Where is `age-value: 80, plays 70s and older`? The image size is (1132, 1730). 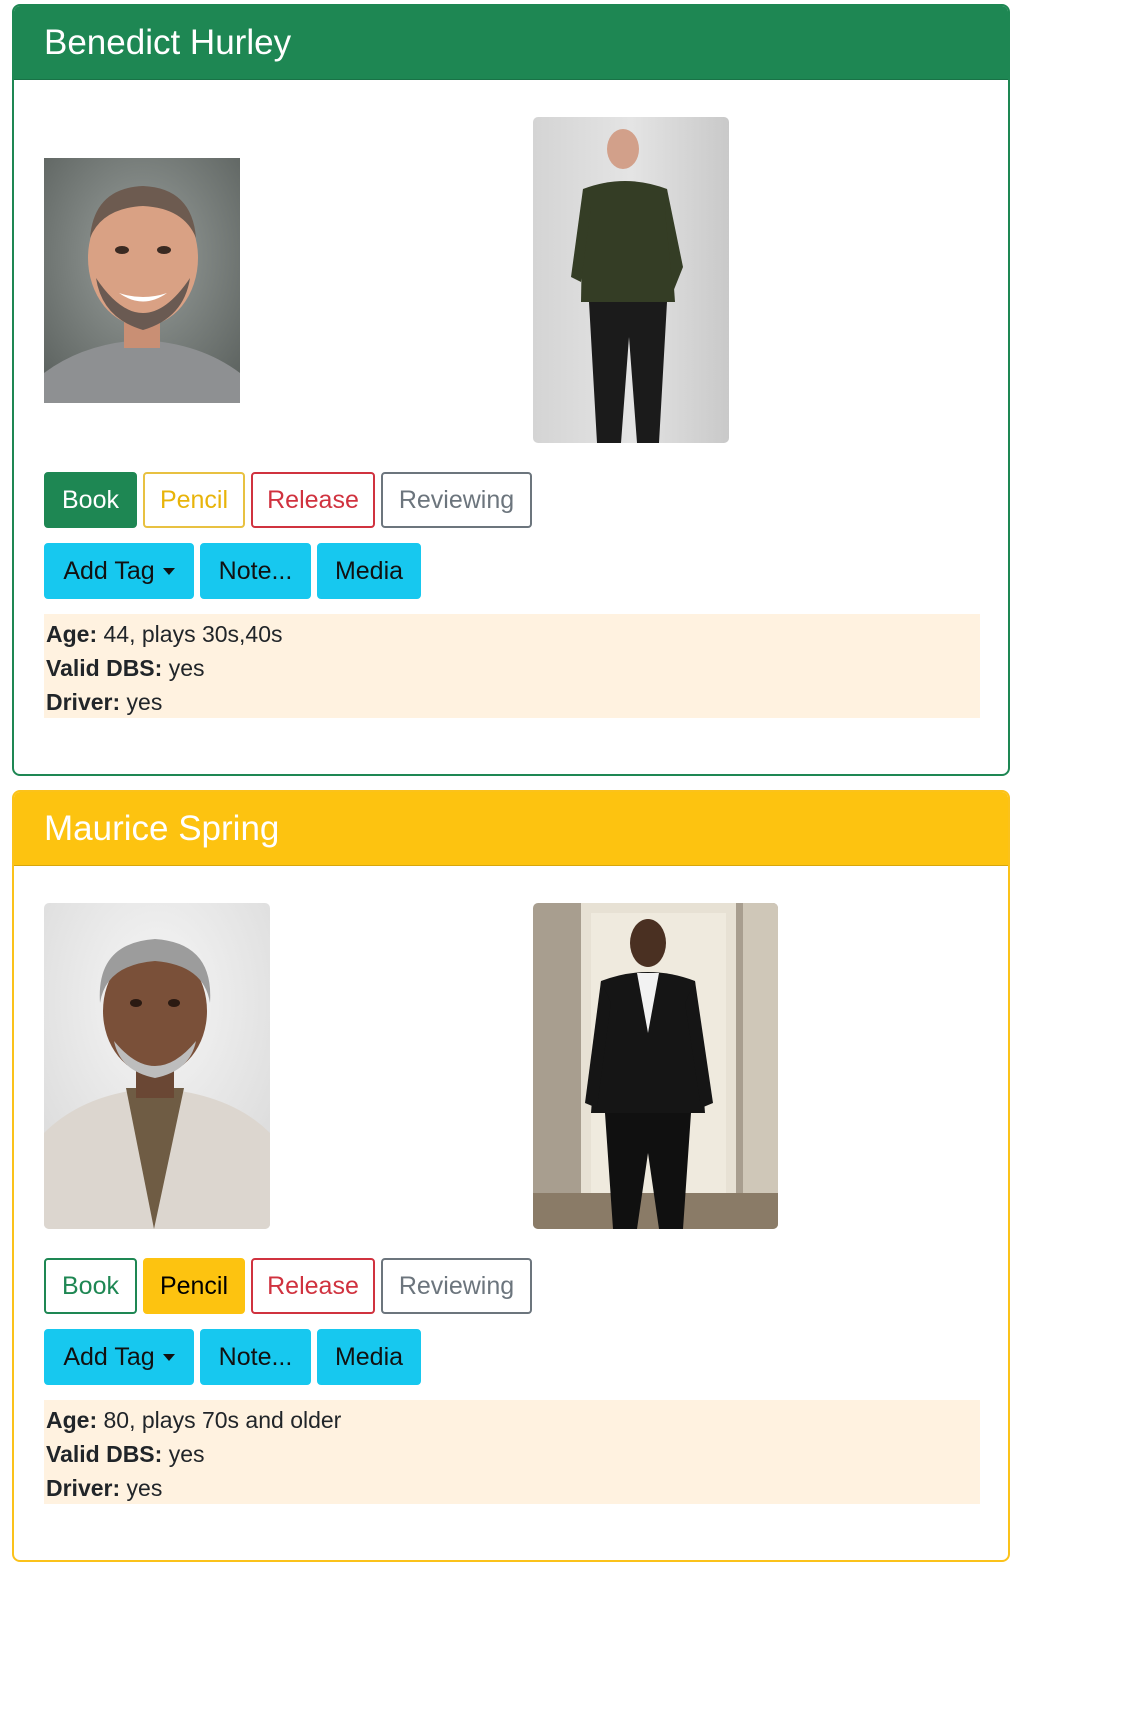 age-value: 80, plays 70s and older is located at coordinates (222, 1420).